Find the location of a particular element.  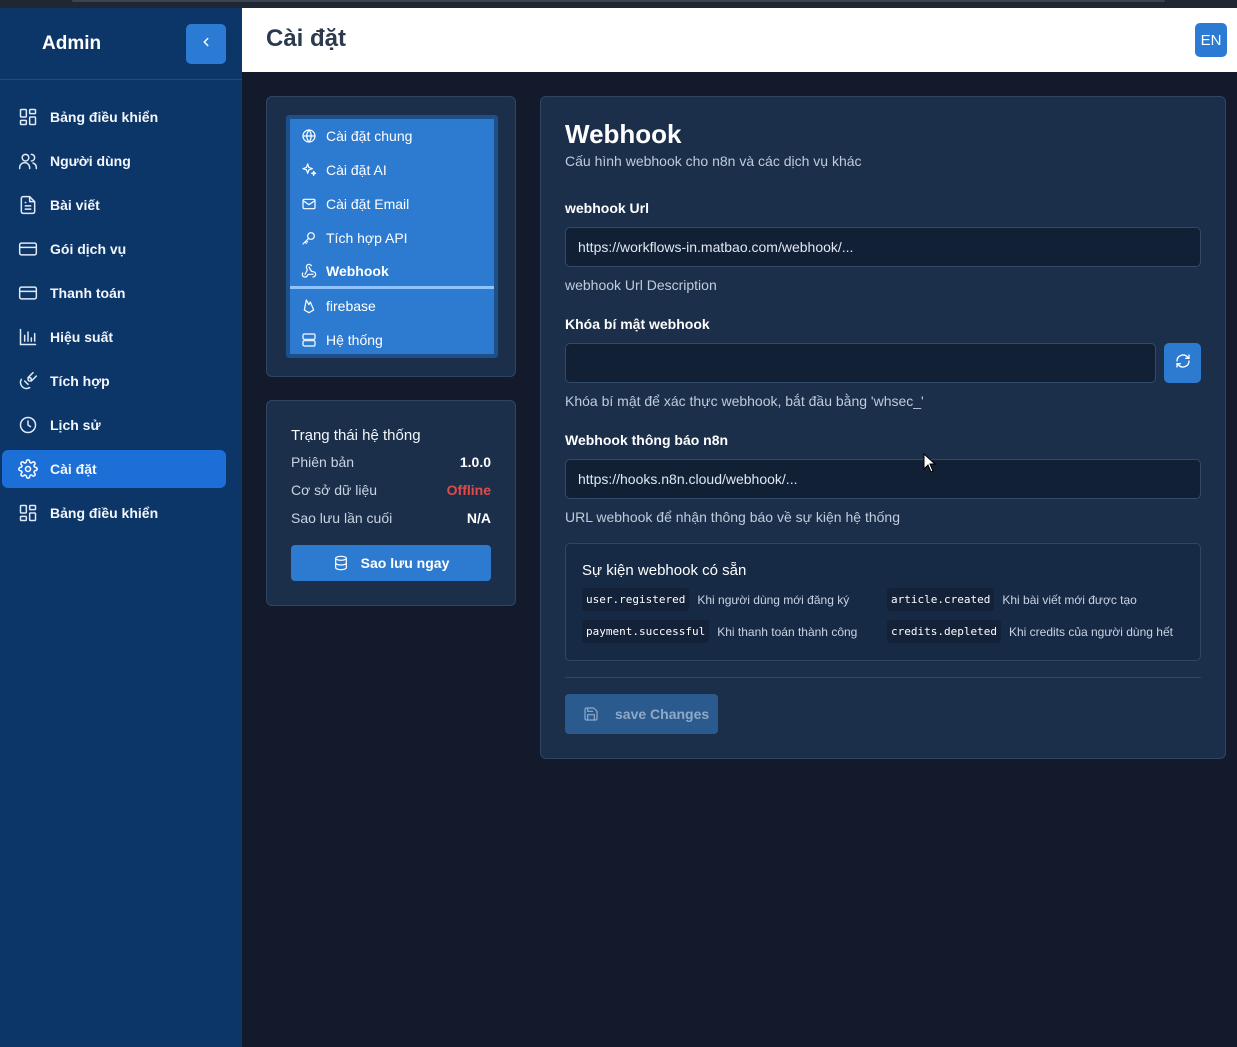

sidebar-item-dashboard: Bảng điều khiển is located at coordinates (114, 117).